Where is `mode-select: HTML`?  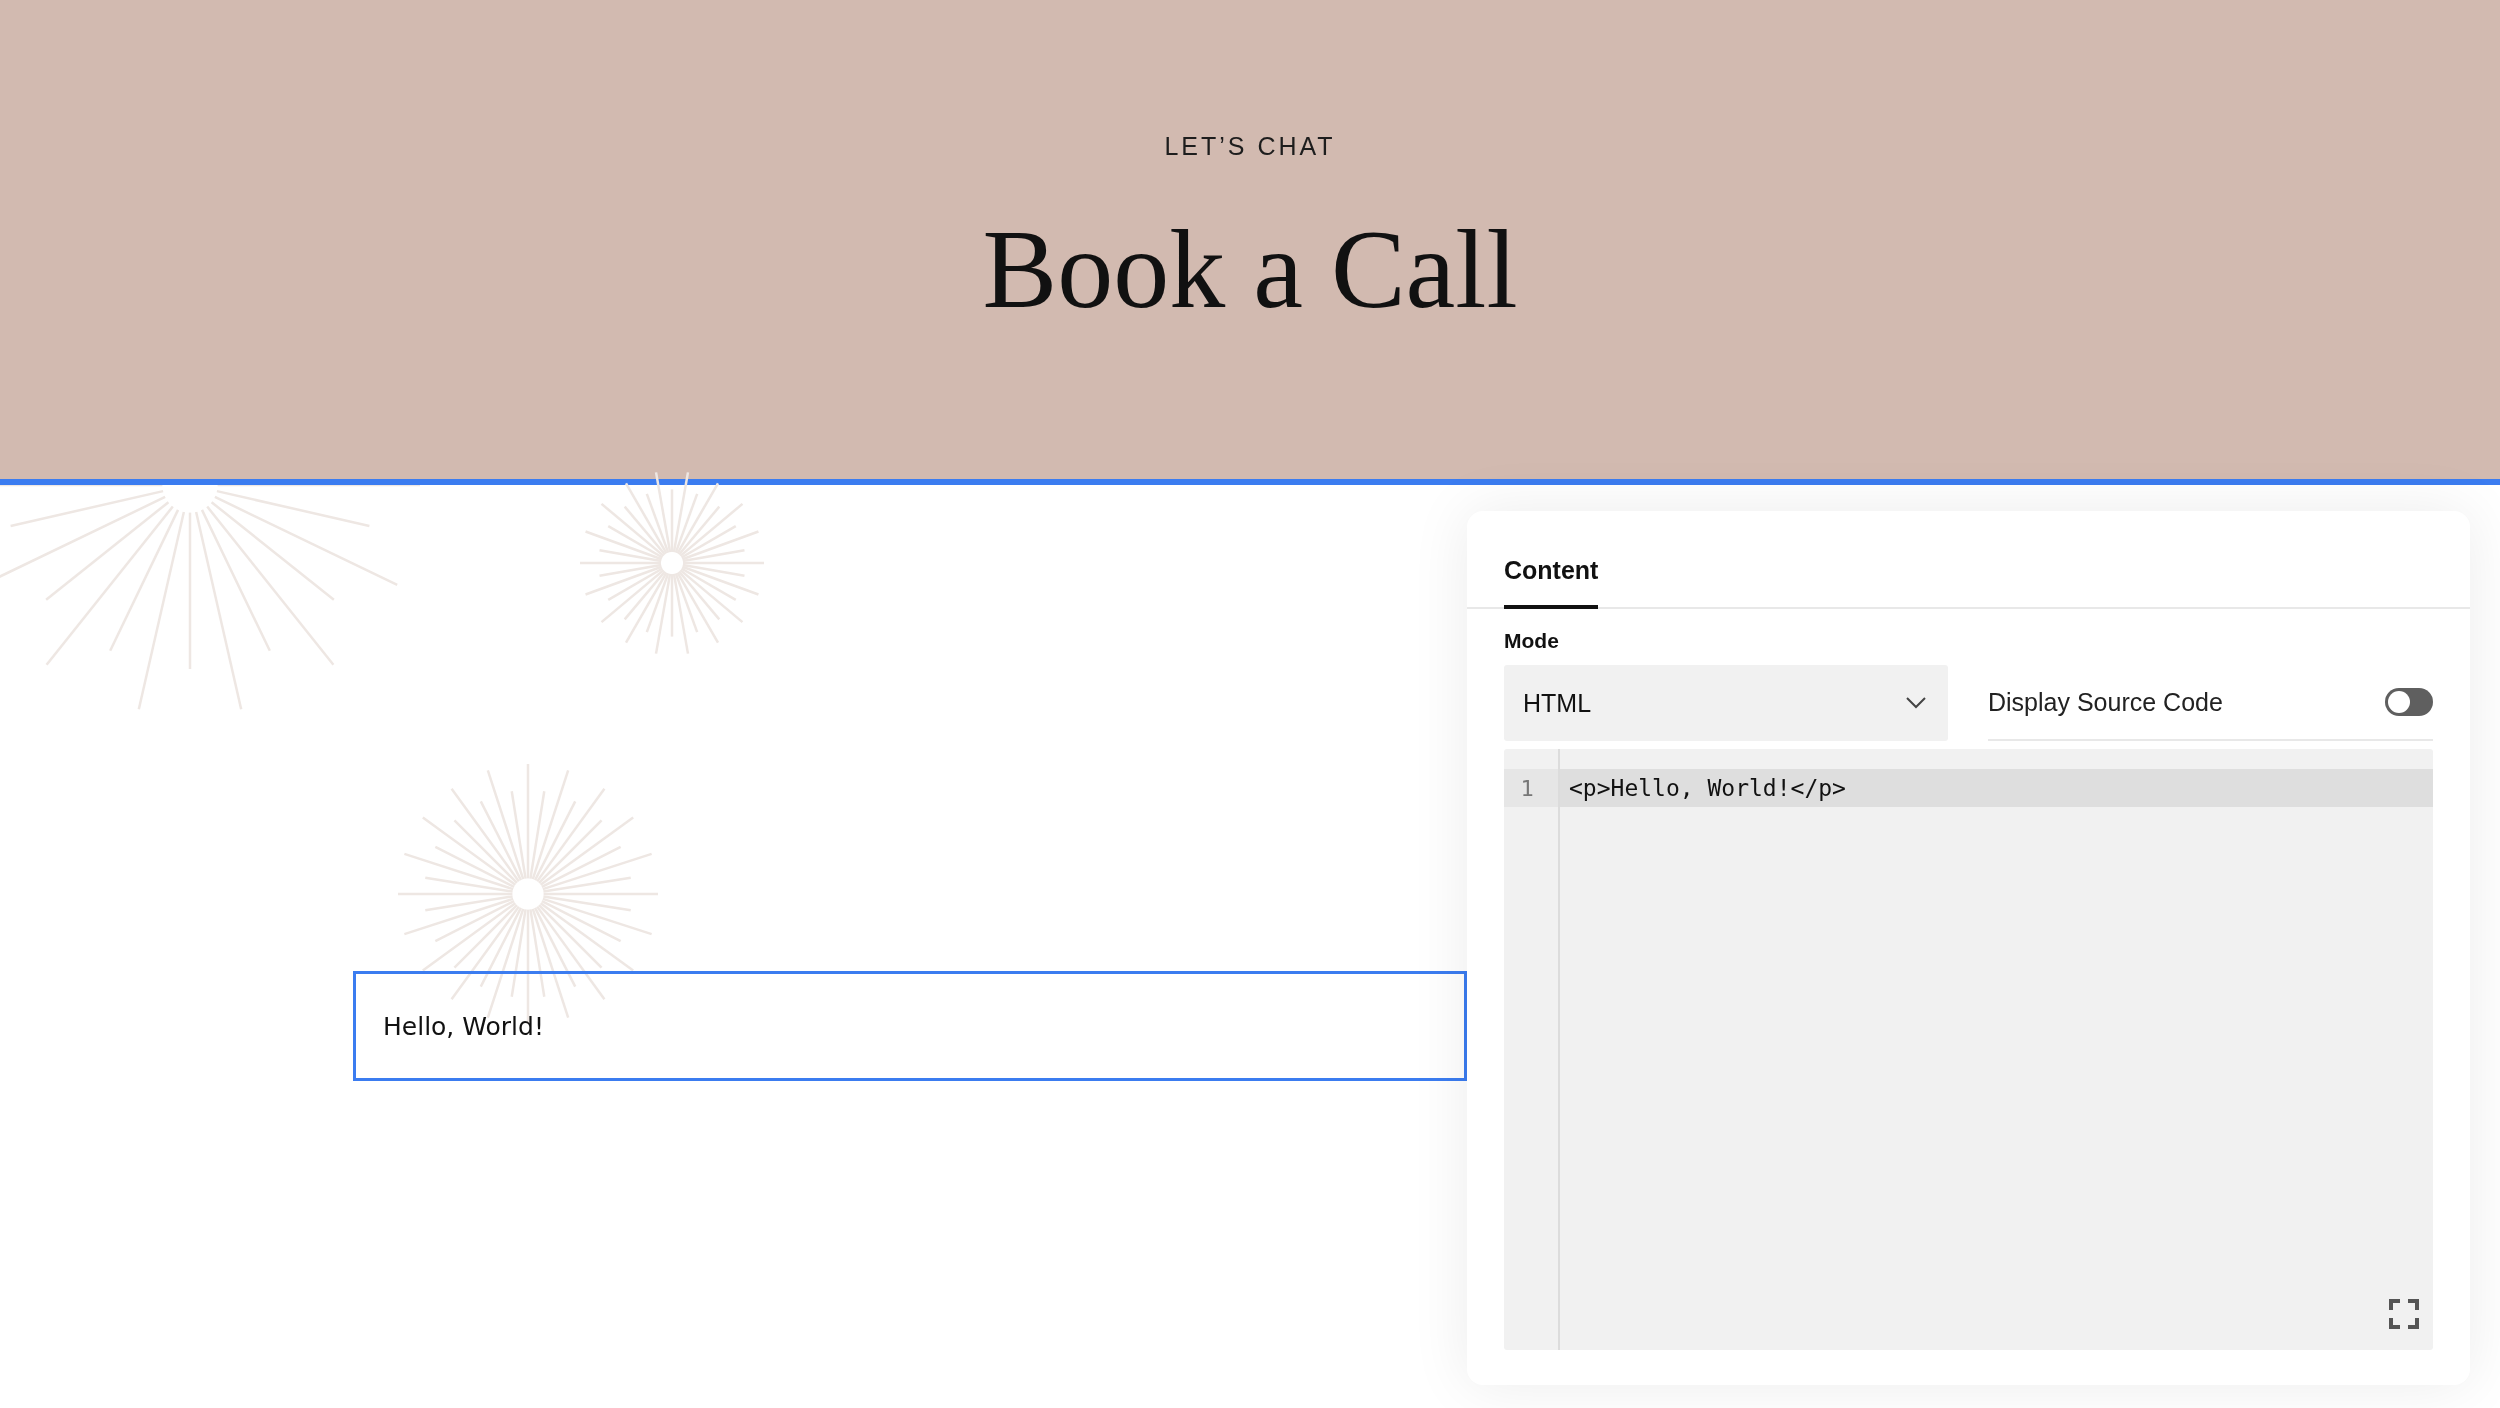
mode-select: HTML is located at coordinates (1726, 703).